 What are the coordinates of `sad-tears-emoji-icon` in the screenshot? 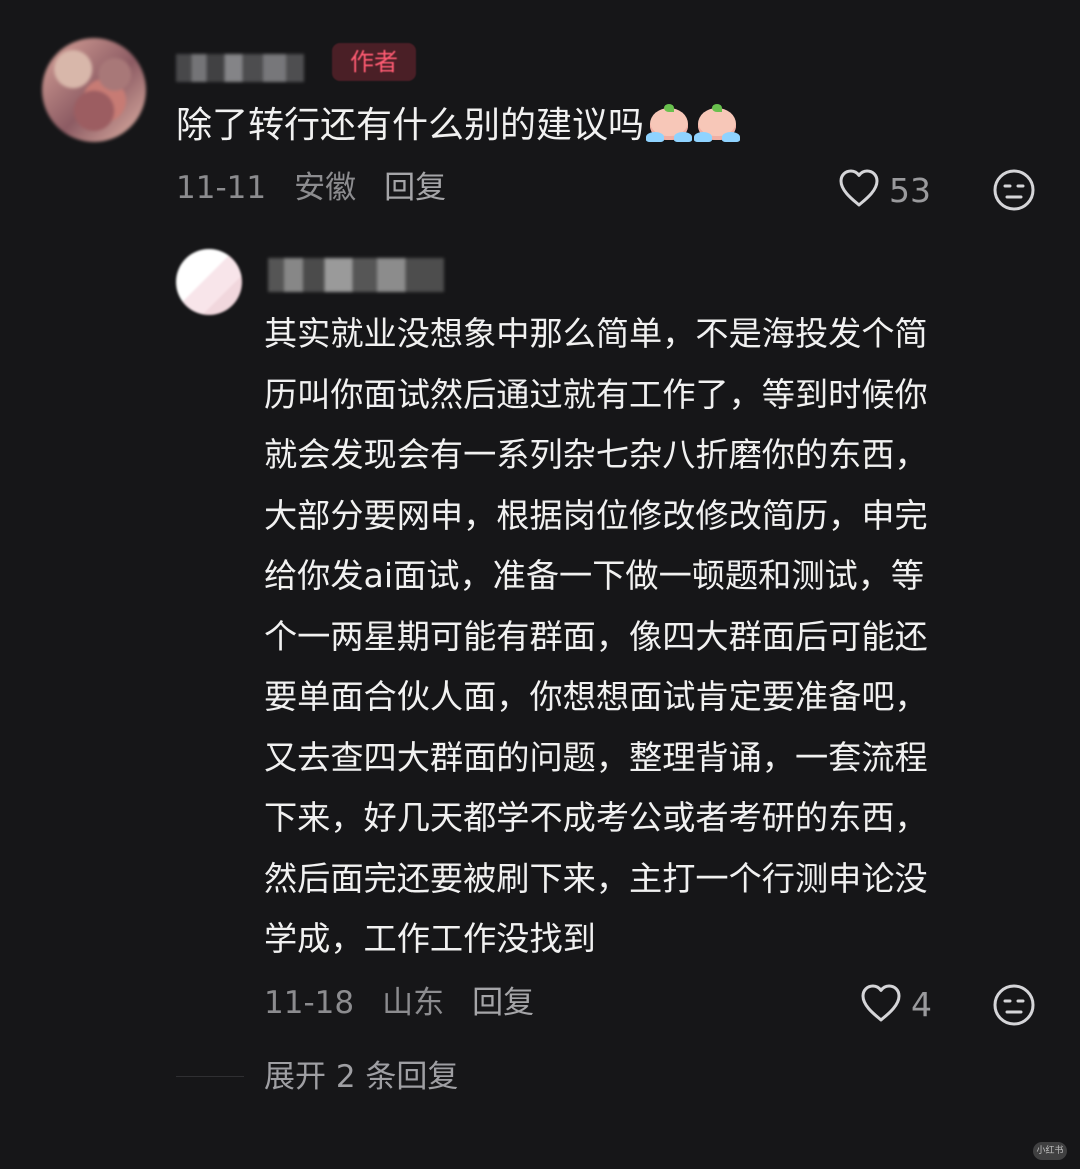 It's located at (669, 124).